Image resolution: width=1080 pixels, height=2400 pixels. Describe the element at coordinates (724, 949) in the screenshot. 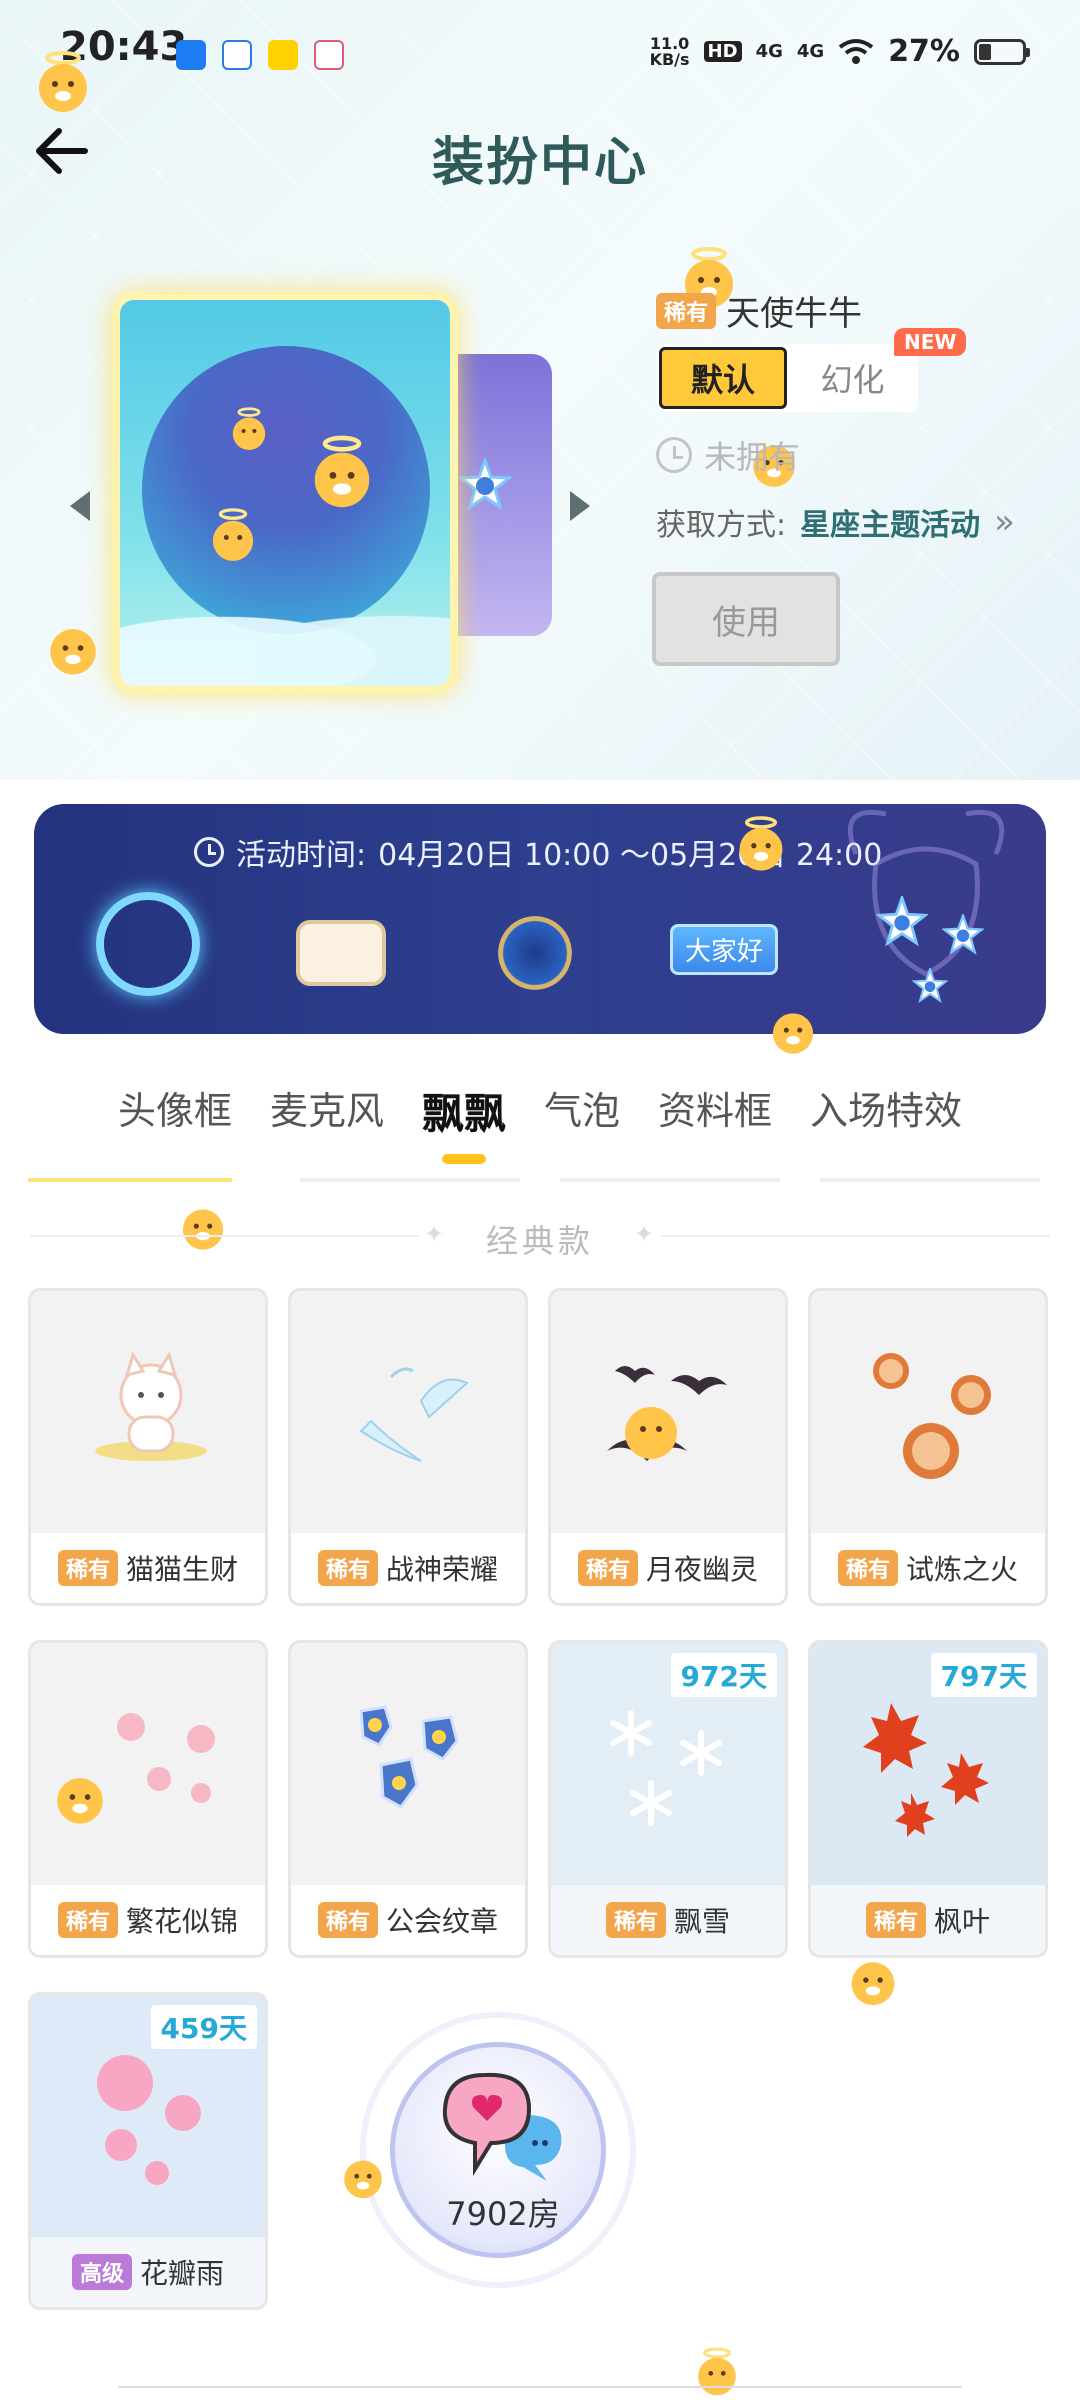

I see `chat-bubble-reward: 大家好` at that location.